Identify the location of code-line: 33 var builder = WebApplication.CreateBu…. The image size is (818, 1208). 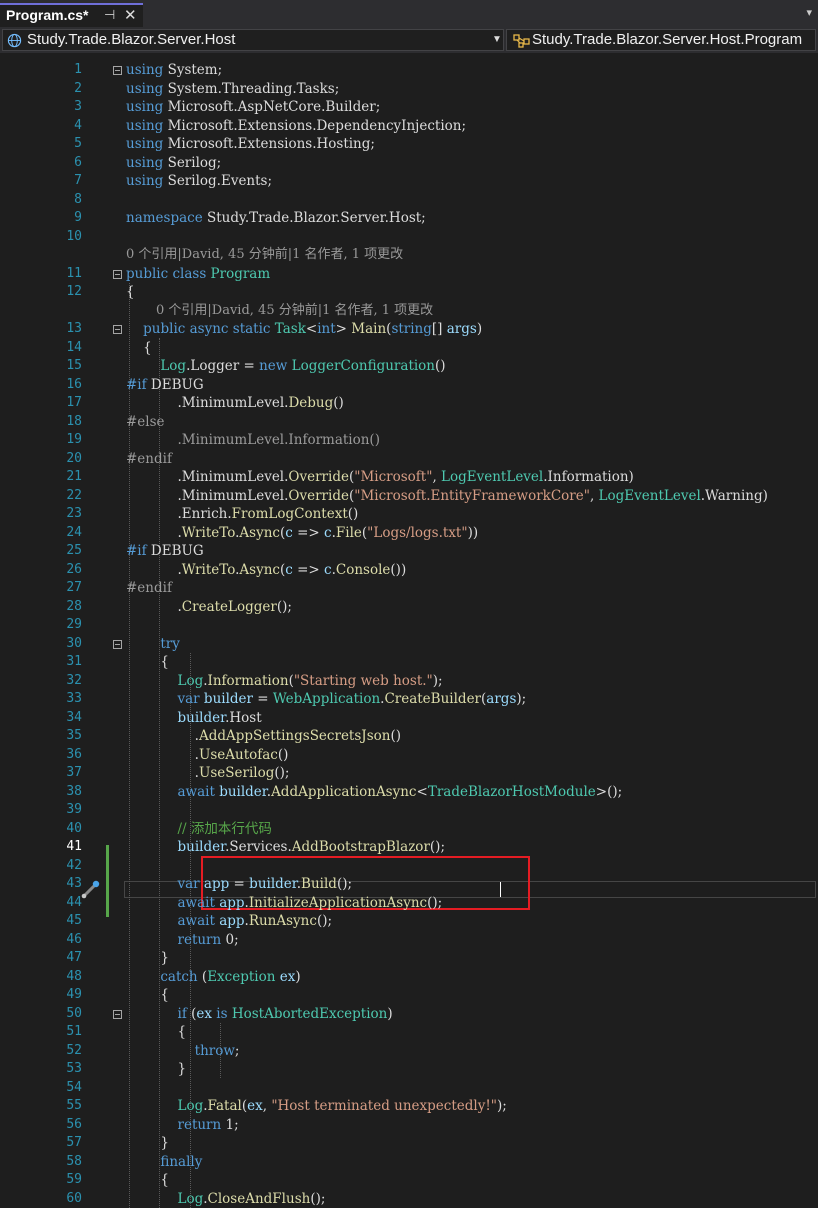
(409, 699).